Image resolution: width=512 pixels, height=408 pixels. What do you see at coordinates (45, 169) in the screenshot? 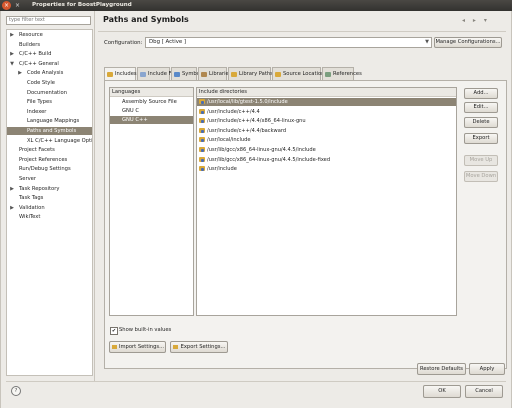
I see `tree-item-label: Run/Debug Settings` at bounding box center [45, 169].